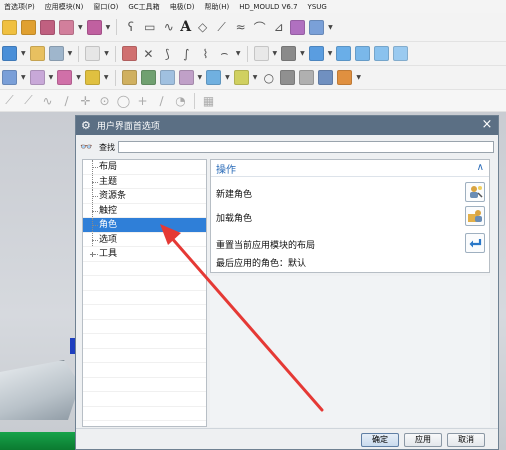 Image resolution: width=506 pixels, height=450 pixels. Describe the element at coordinates (149, 27) in the screenshot. I see `rectangle-icon: ▭` at that location.